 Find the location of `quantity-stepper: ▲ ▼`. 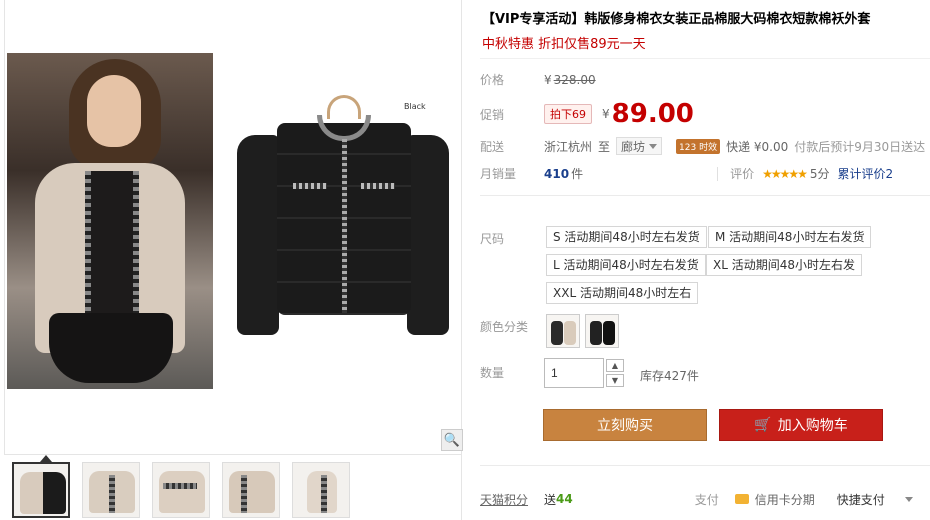

quantity-stepper: ▲ ▼ is located at coordinates (615, 373).